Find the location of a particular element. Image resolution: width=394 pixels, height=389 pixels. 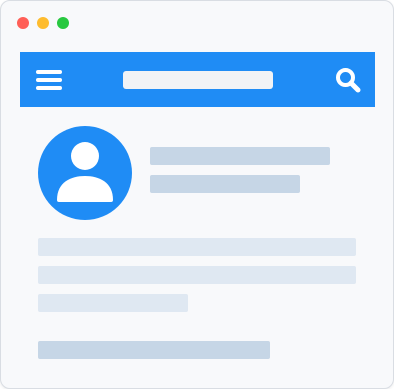

search-input is located at coordinates (198, 80).